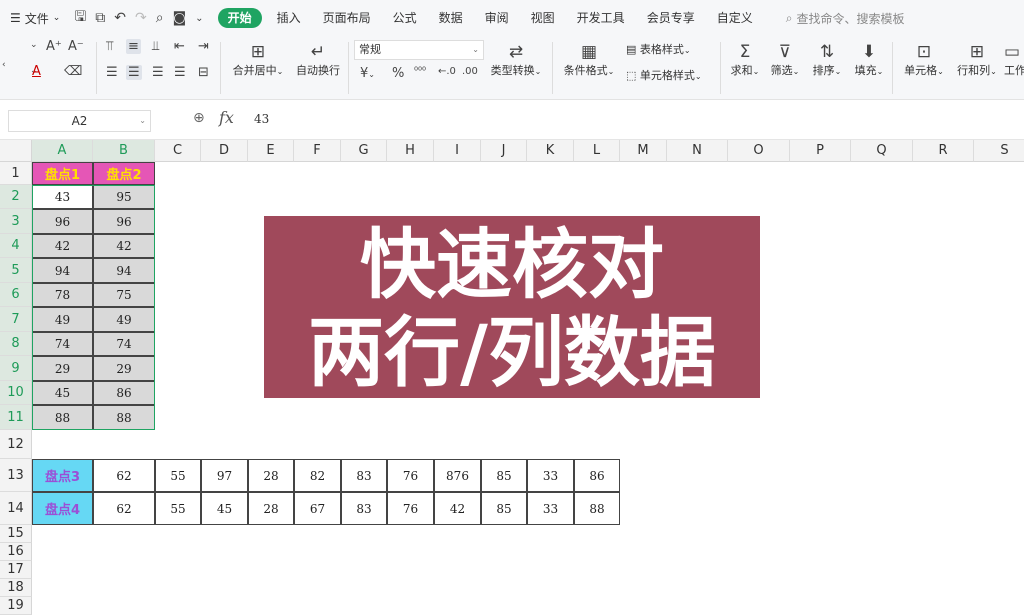 This screenshot has width=1024, height=615. What do you see at coordinates (124, 270) in the screenshot?
I see `data-cell-b5: 94` at bounding box center [124, 270].